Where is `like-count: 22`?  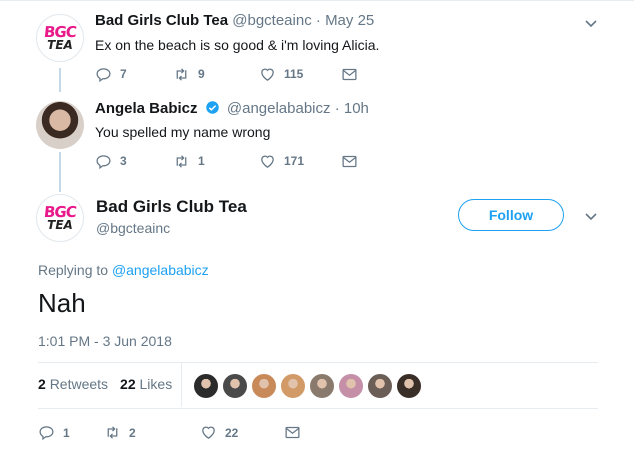 like-count: 22 is located at coordinates (232, 432).